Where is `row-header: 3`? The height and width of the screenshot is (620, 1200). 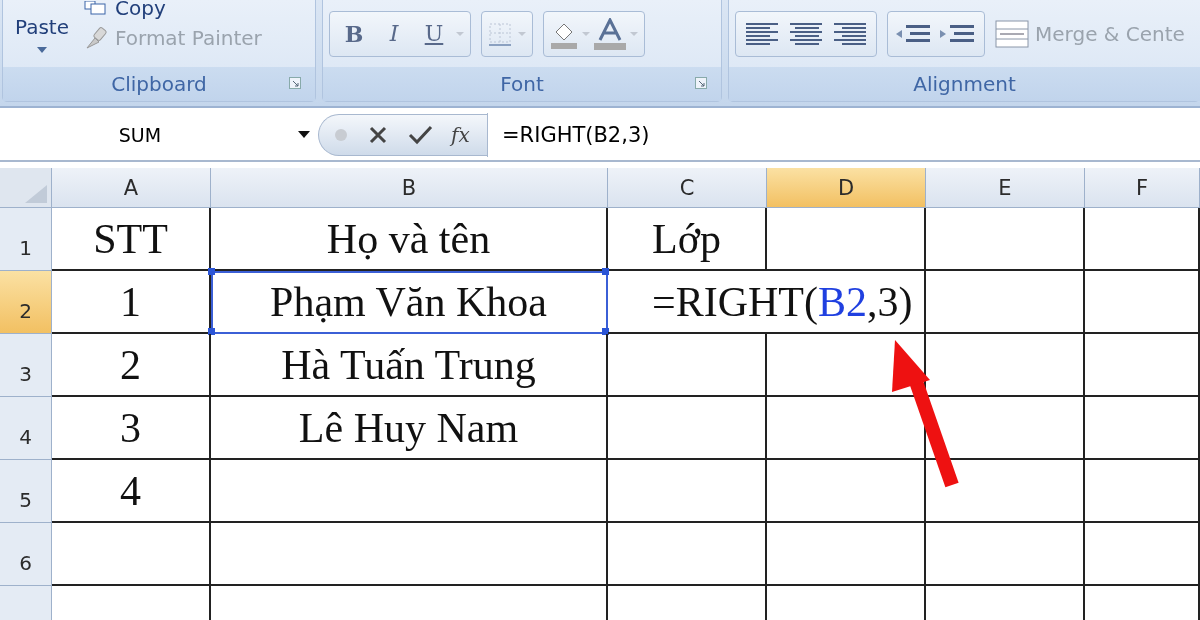
row-header: 3 is located at coordinates (26, 365).